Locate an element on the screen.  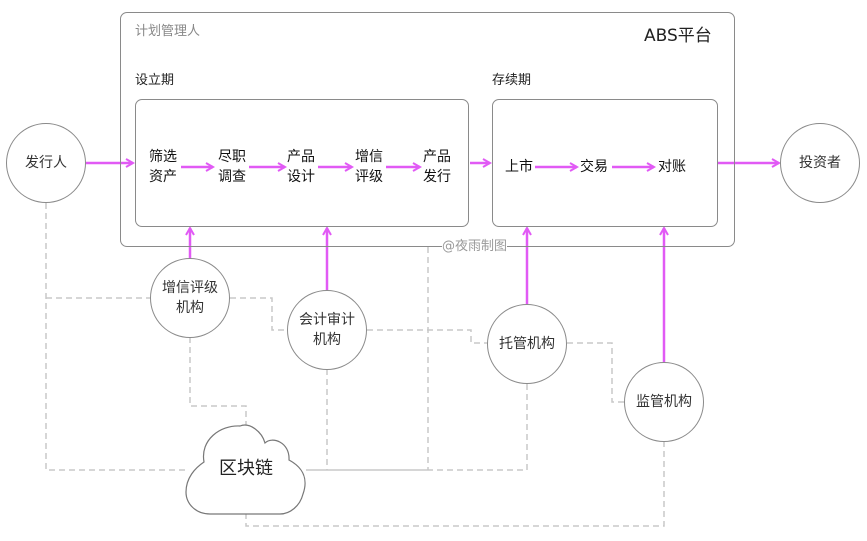
duration-step: 对账 is located at coordinates (672, 167).